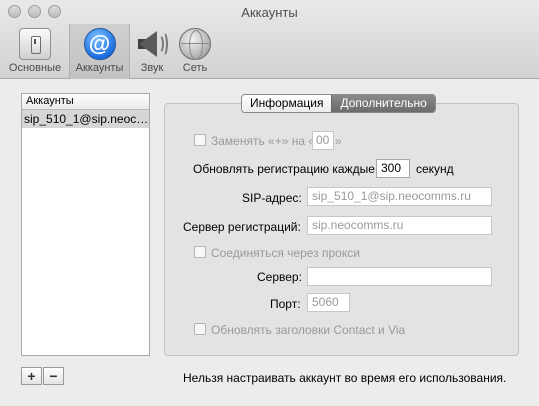  I want to click on toolbar-sound: Звук, so click(152, 51).